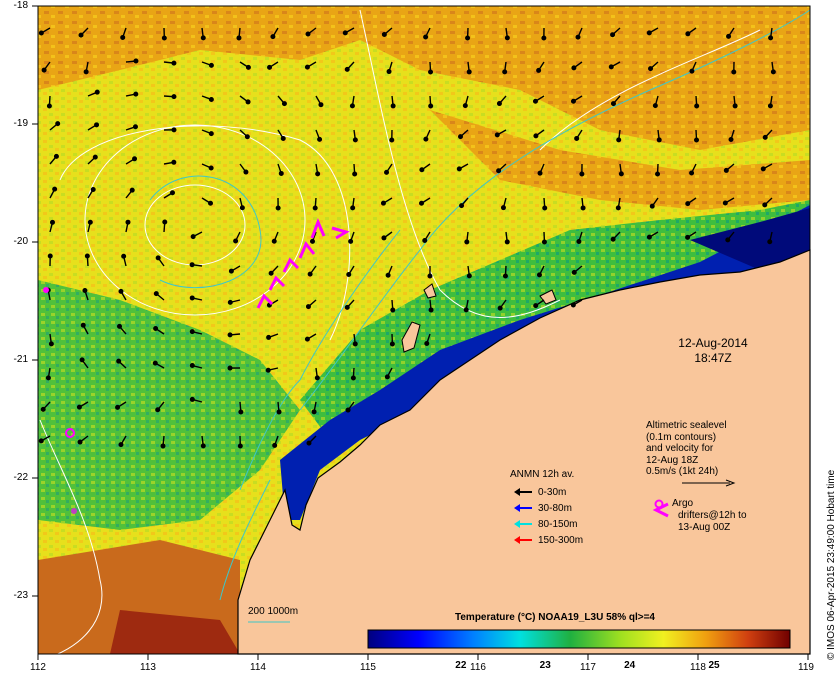 This screenshot has width=840, height=680. Describe the element at coordinates (548, 541) in the screenshot. I see `anmn-item: 150-300m` at that location.